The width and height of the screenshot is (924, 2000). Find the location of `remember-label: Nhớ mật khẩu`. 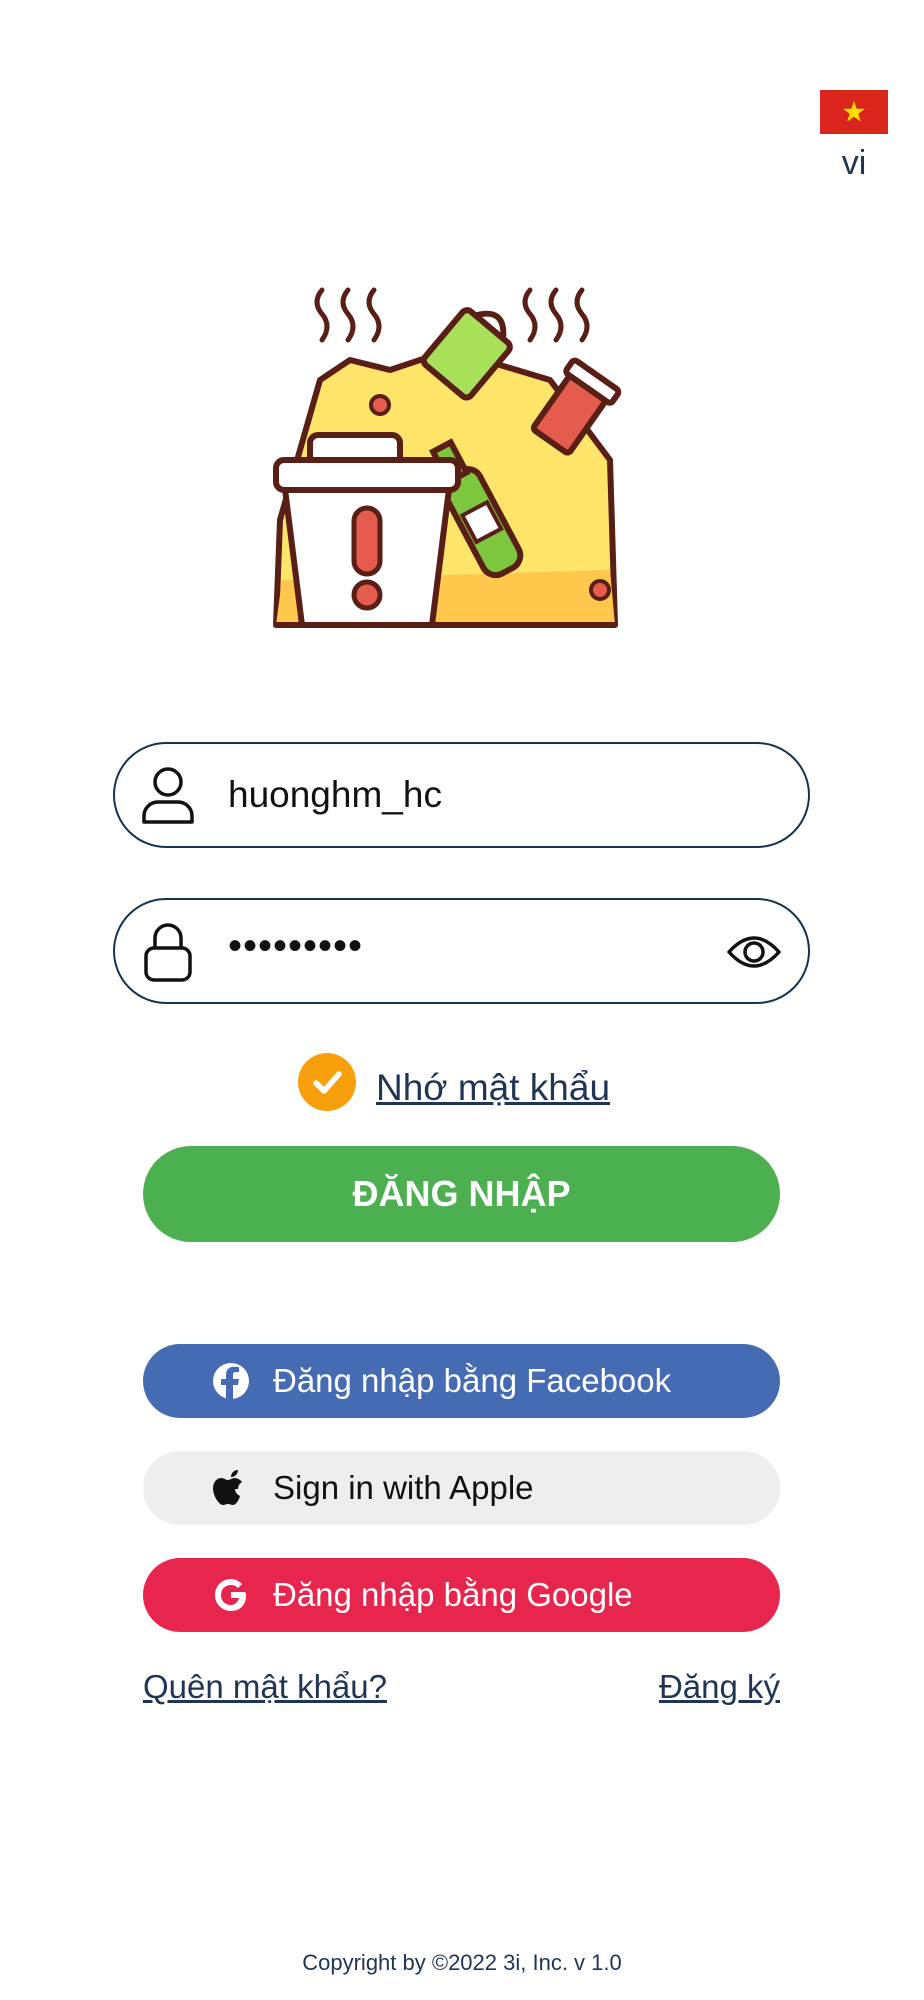

remember-label: Nhớ mật khẩu is located at coordinates (493, 1088).